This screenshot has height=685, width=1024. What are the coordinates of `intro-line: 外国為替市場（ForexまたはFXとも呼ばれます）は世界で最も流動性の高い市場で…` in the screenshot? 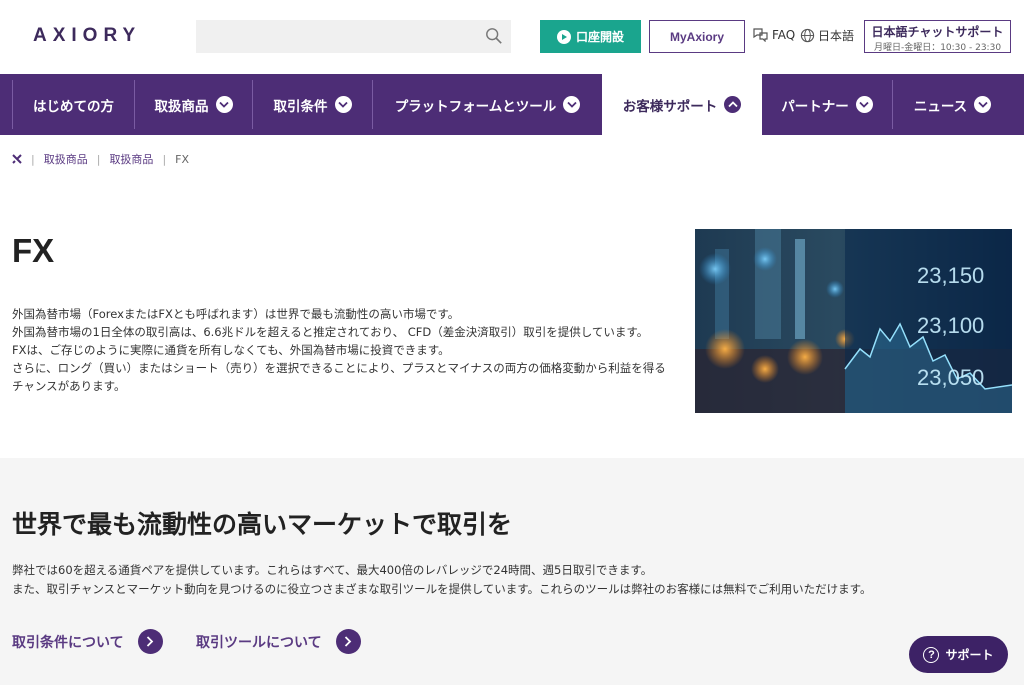 It's located at (236, 314).